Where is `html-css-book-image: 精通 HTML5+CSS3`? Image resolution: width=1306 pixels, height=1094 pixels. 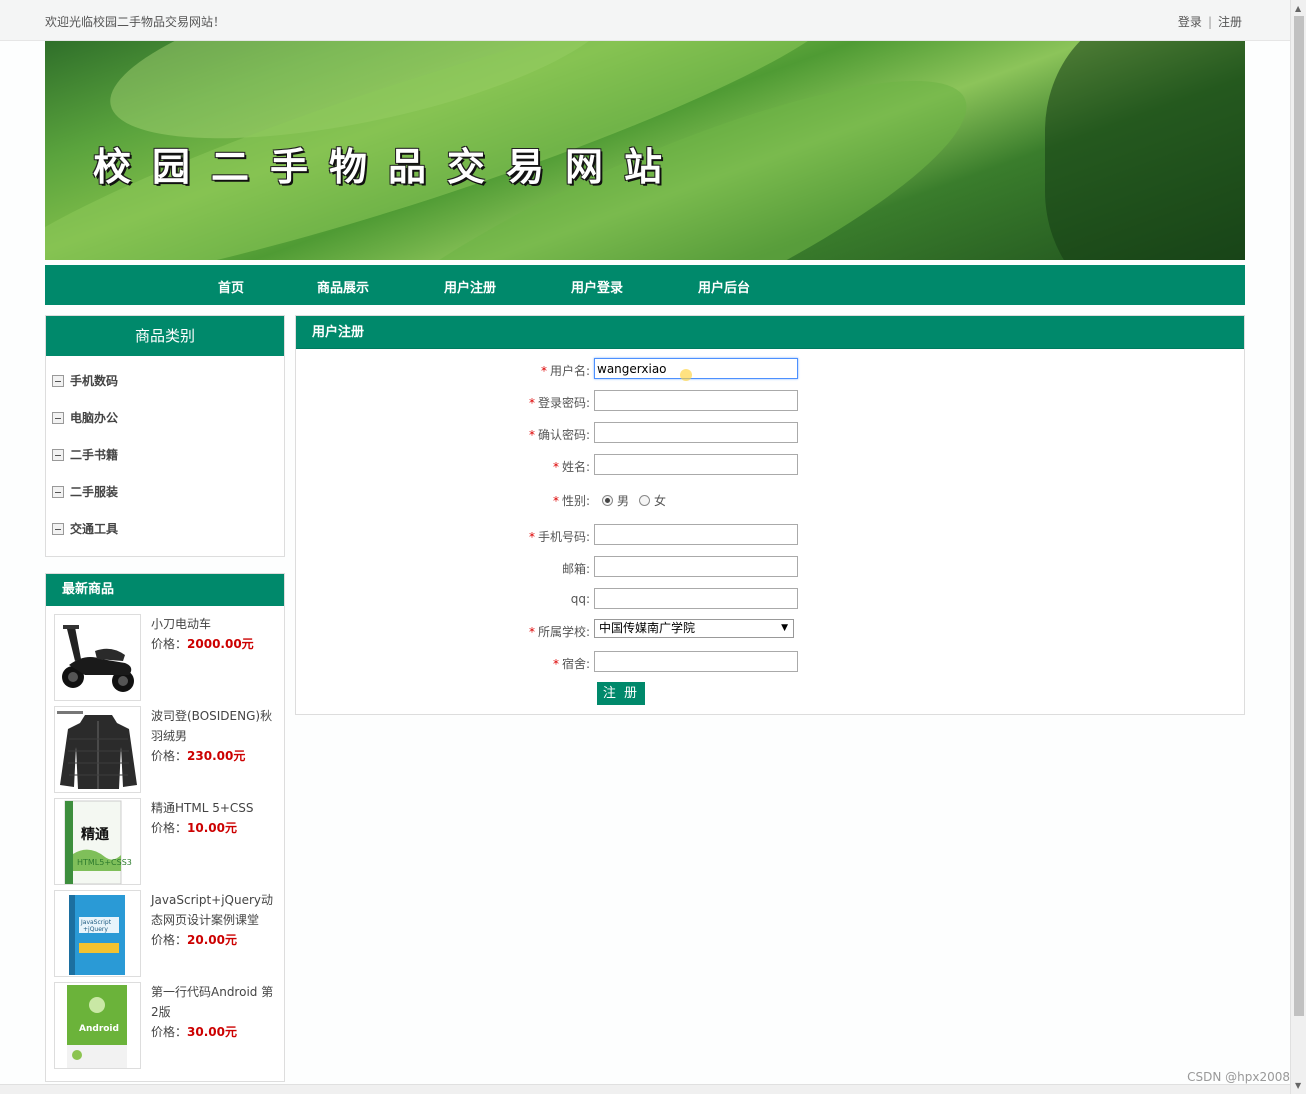
html-css-book-image: 精通 HTML5+CSS3 is located at coordinates (97, 841).